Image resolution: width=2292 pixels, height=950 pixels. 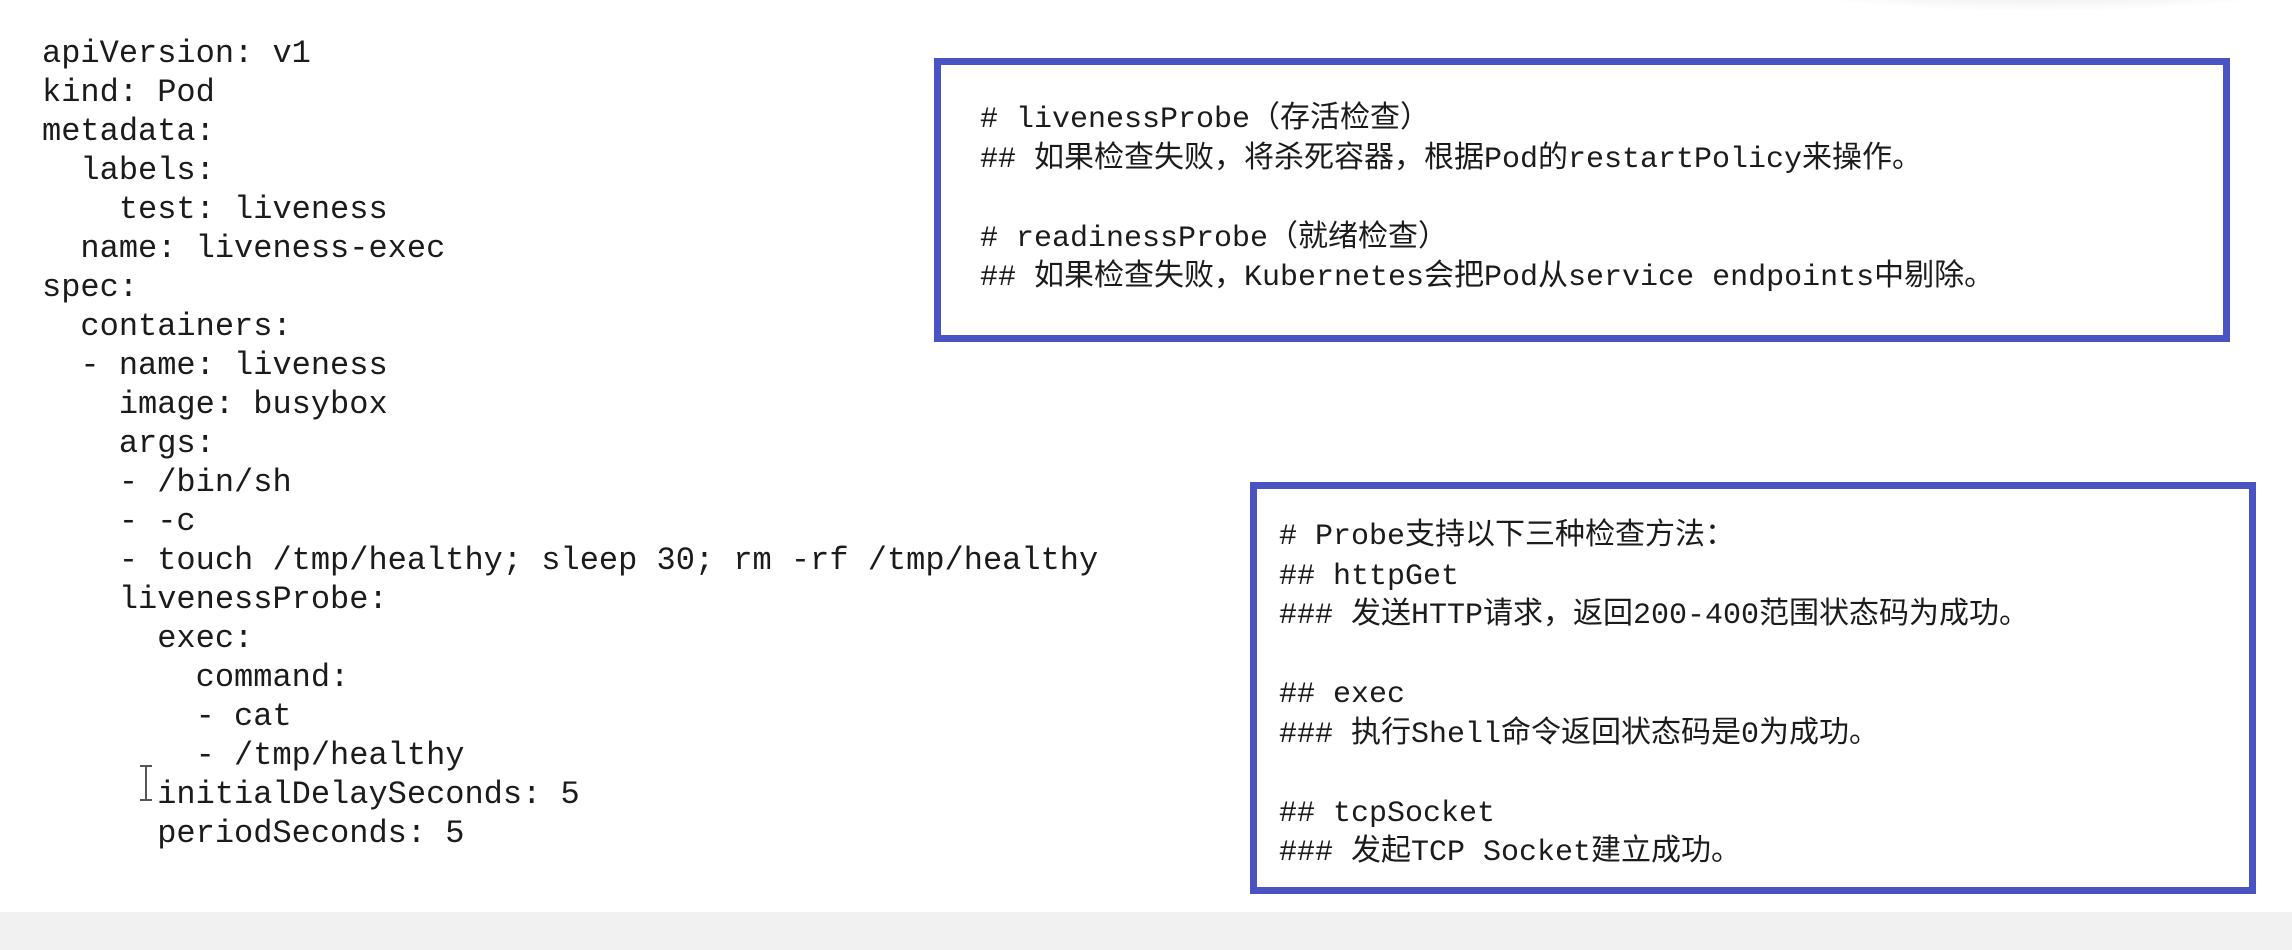 What do you see at coordinates (167, 482) in the screenshot?
I see `code-line: - /bin/sh` at bounding box center [167, 482].